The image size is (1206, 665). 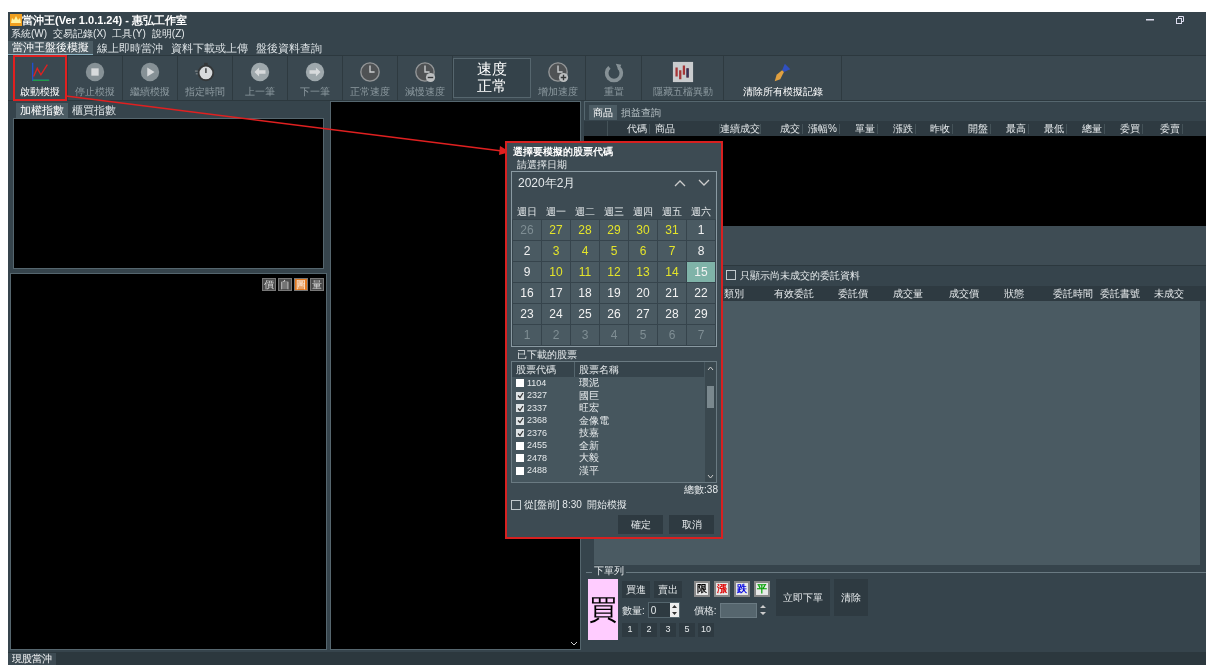 I want to click on dialog-button: 確定, so click(x=640, y=524).